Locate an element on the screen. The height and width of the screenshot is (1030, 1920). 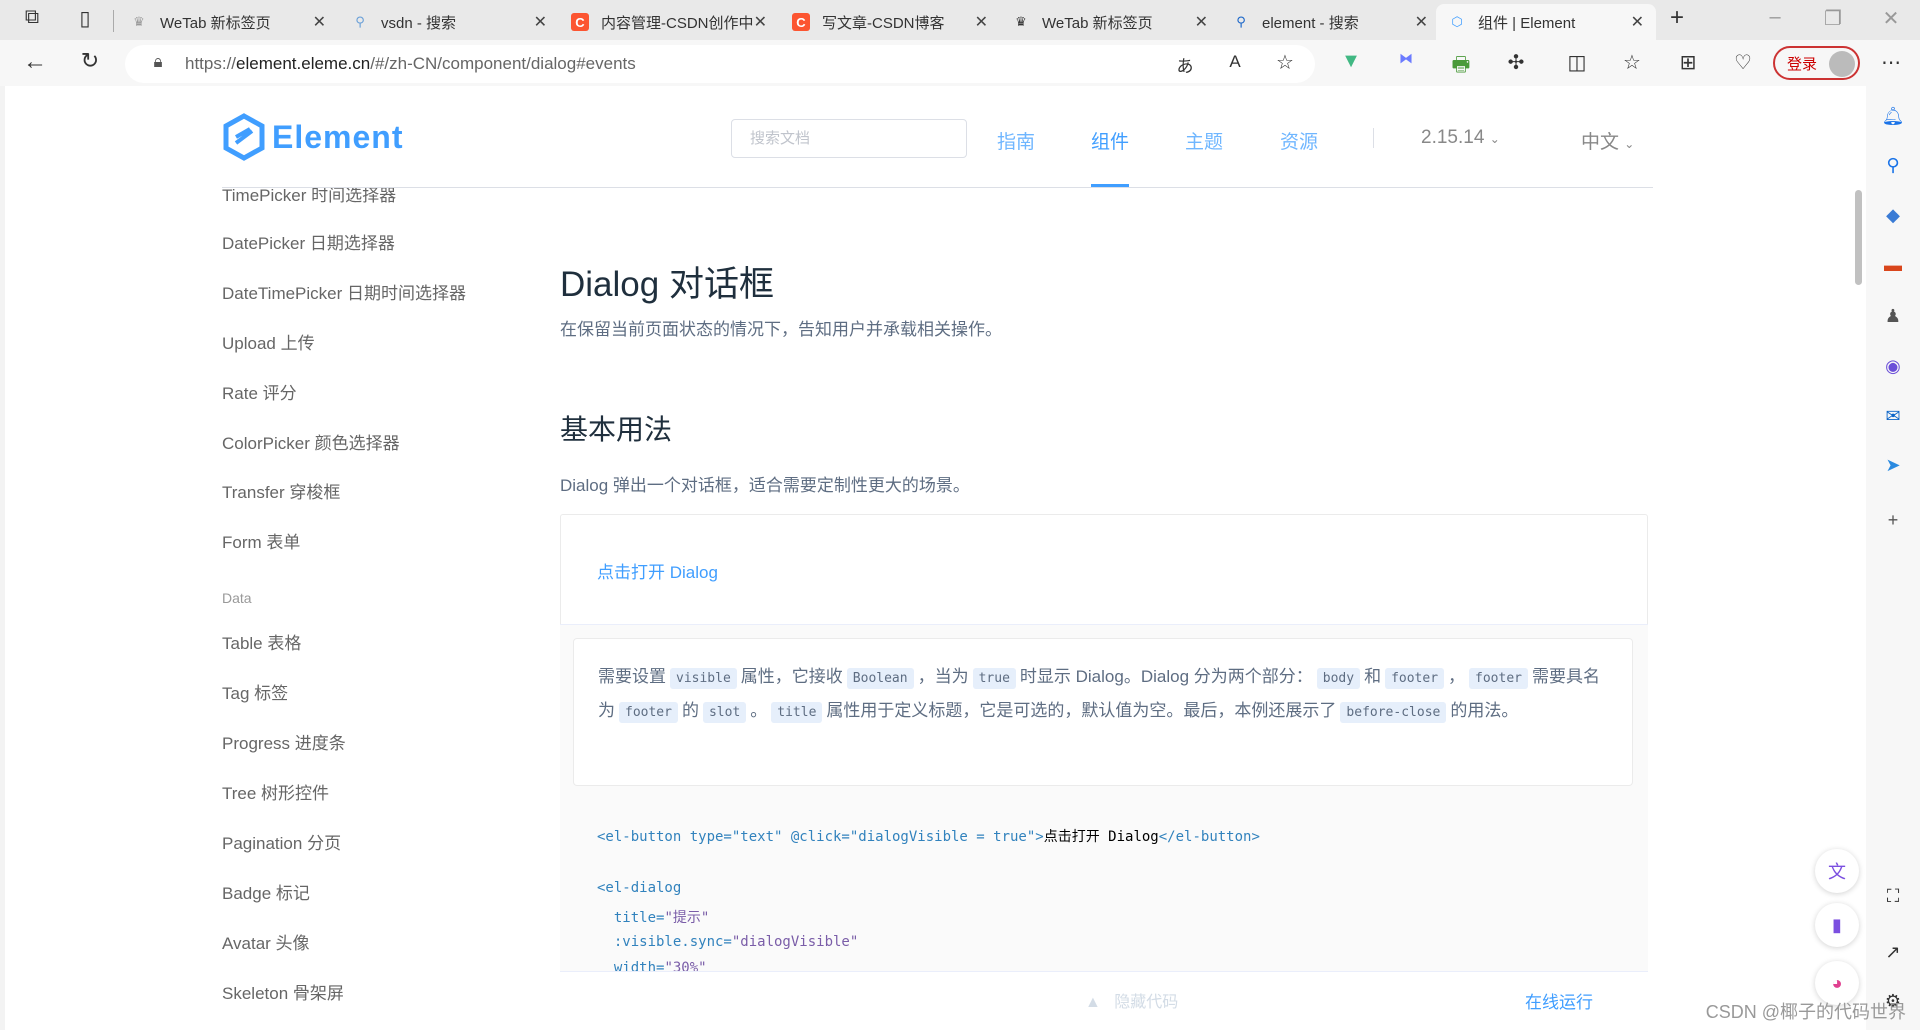
bell-icon: 🔔︎ is located at coordinates (1893, 116).